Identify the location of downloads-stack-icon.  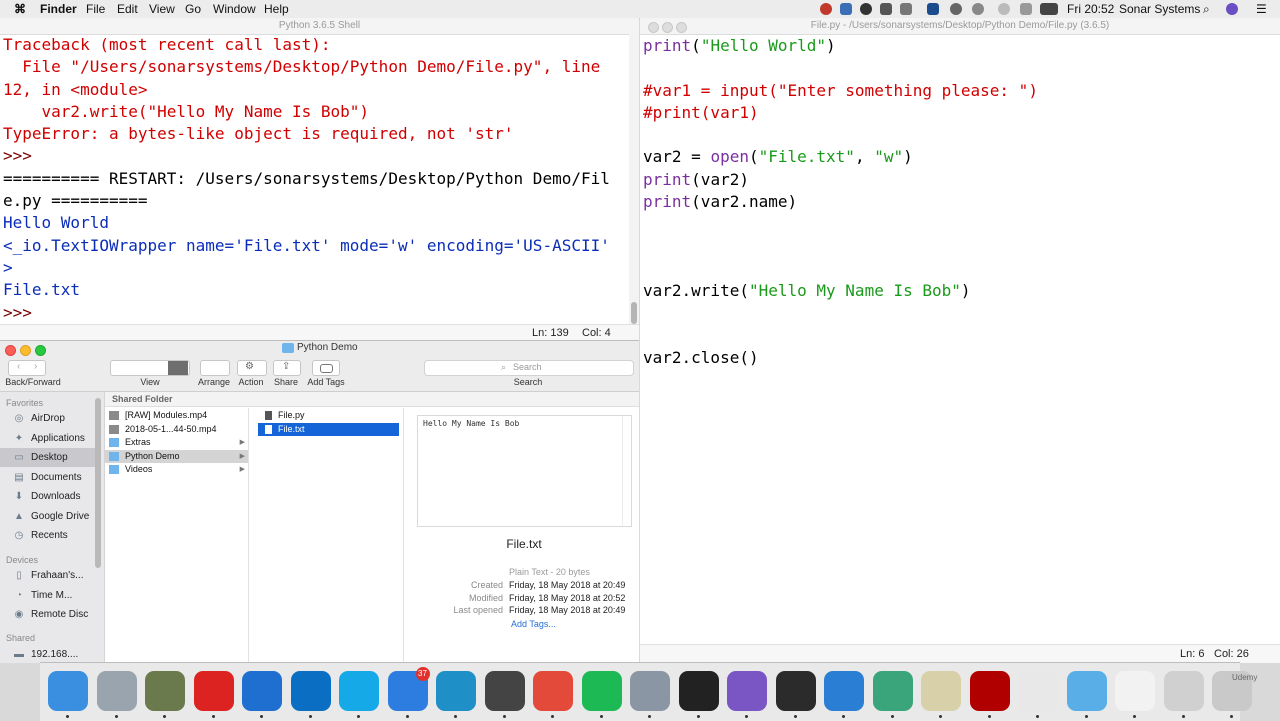
(1038, 691).